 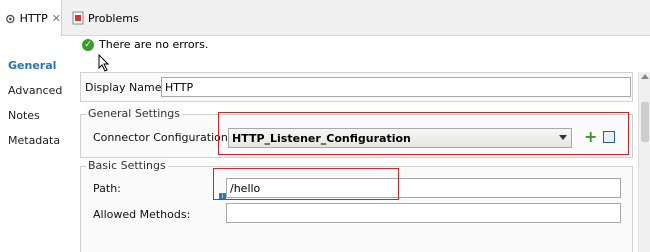 I want to click on sidebar-item-advanced: Advanced, so click(x=35, y=90).